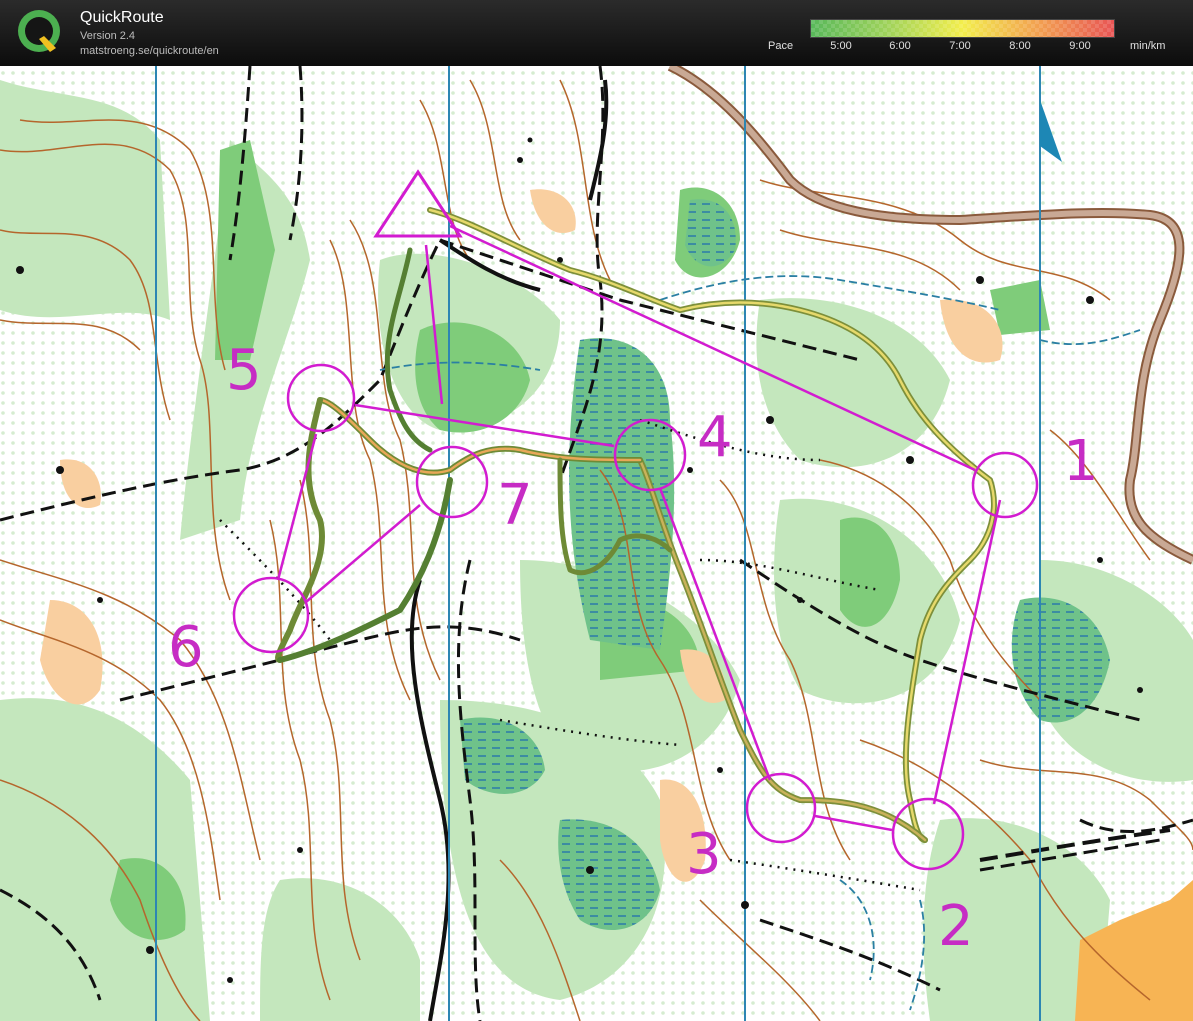 Image resolution: width=1193 pixels, height=1021 pixels. I want to click on app-name: QuickRoute, so click(122, 17).